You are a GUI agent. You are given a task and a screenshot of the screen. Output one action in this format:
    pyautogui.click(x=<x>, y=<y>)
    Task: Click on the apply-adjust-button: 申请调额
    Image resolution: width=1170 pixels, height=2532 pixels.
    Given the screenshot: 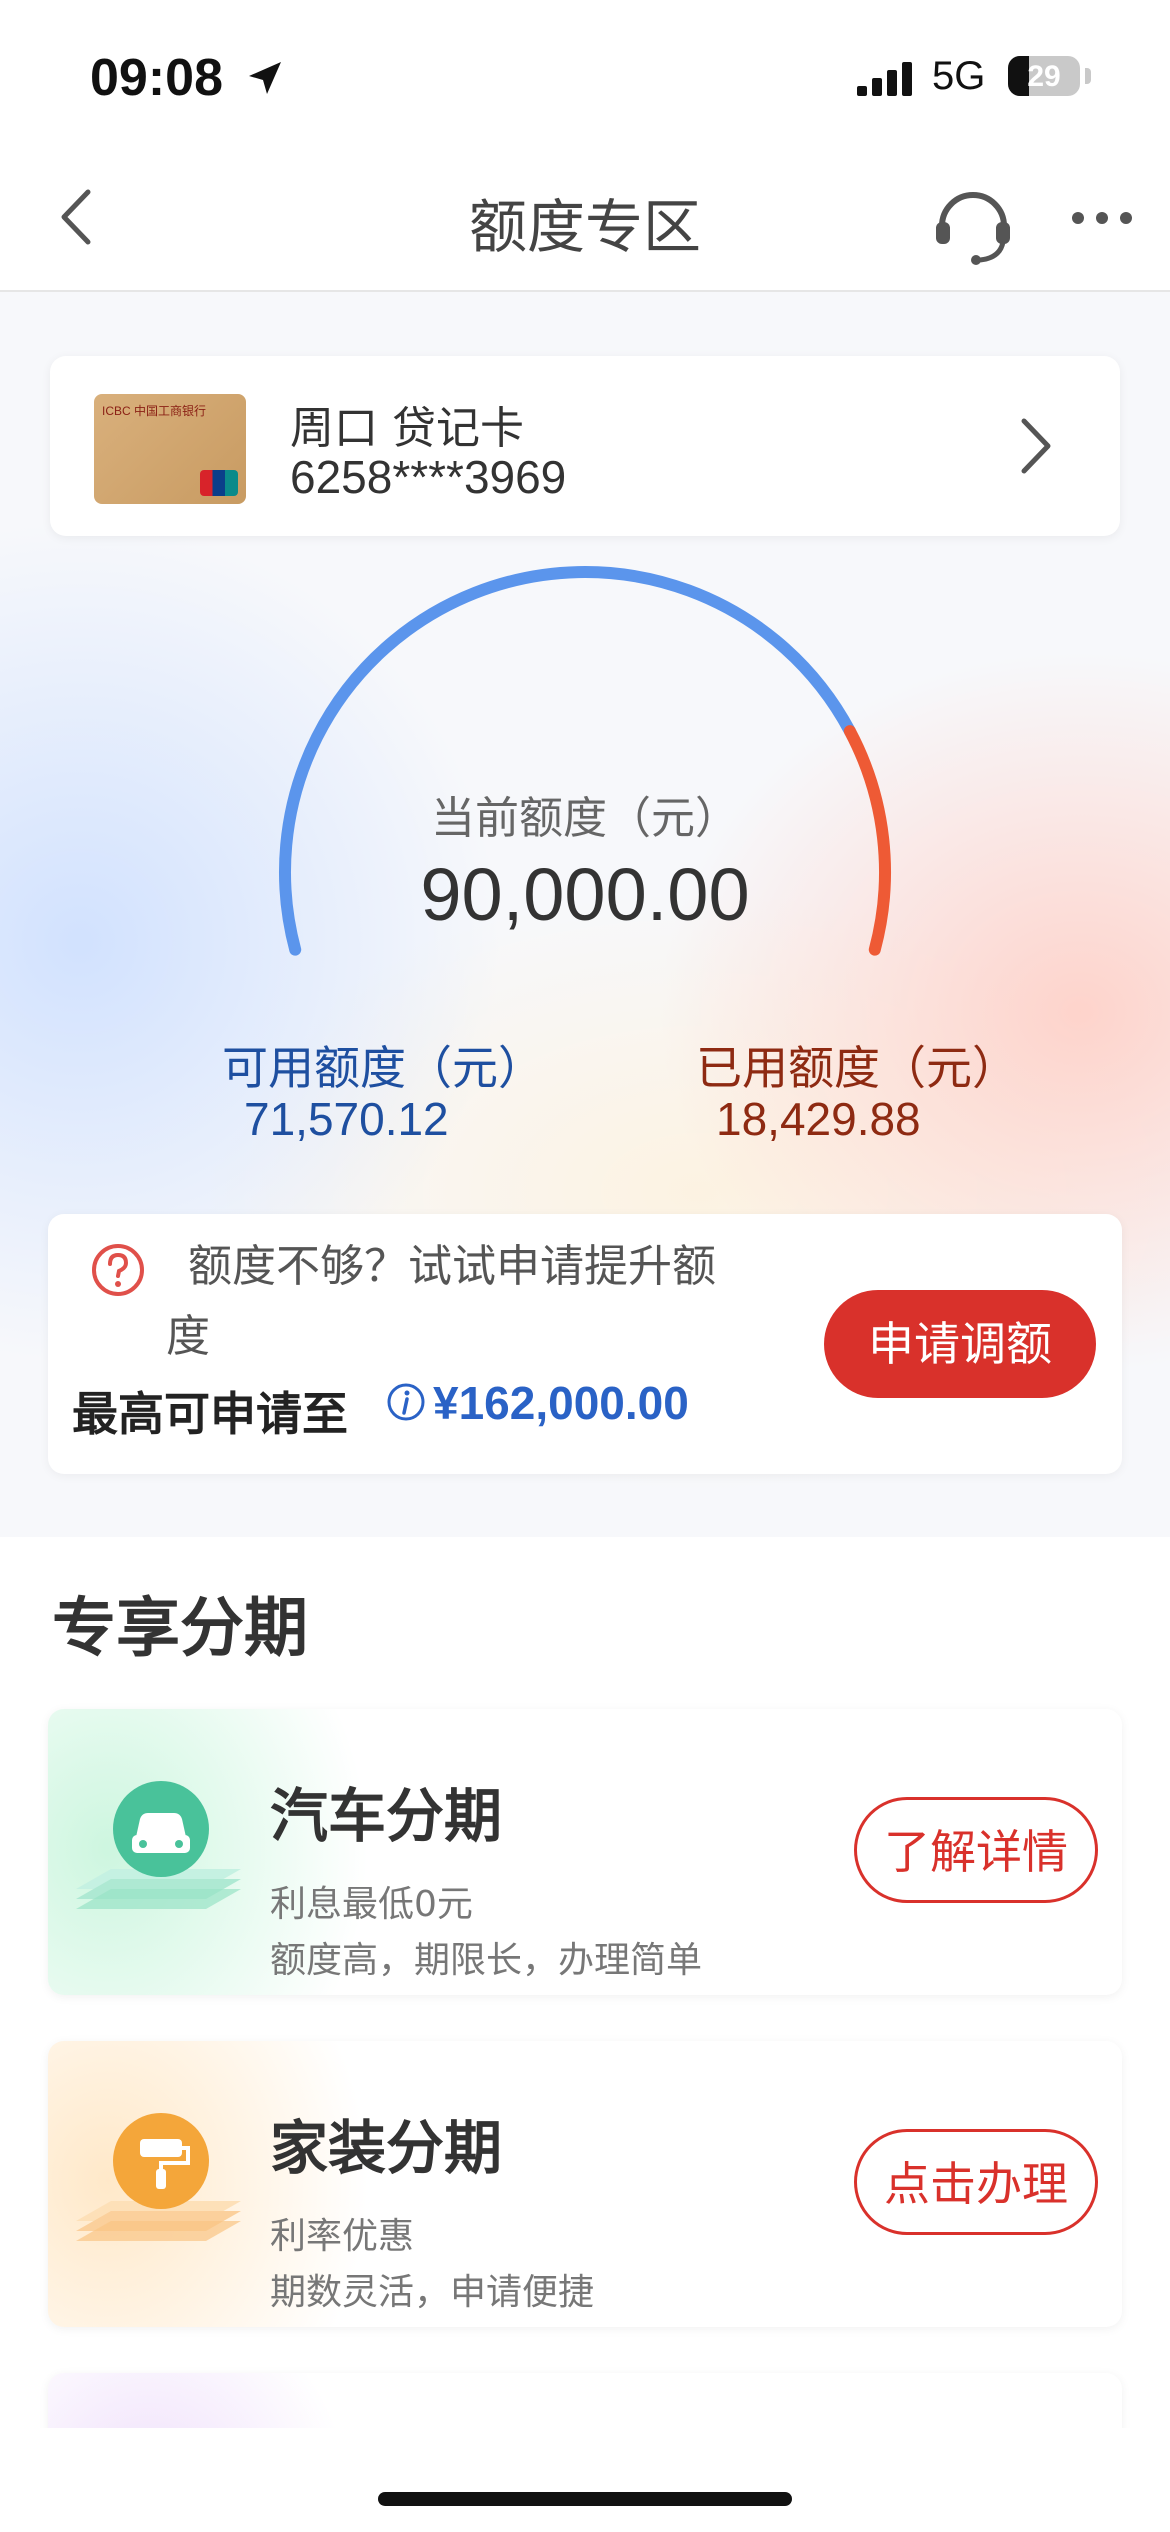 What is the action you would take?
    pyautogui.click(x=960, y=1344)
    